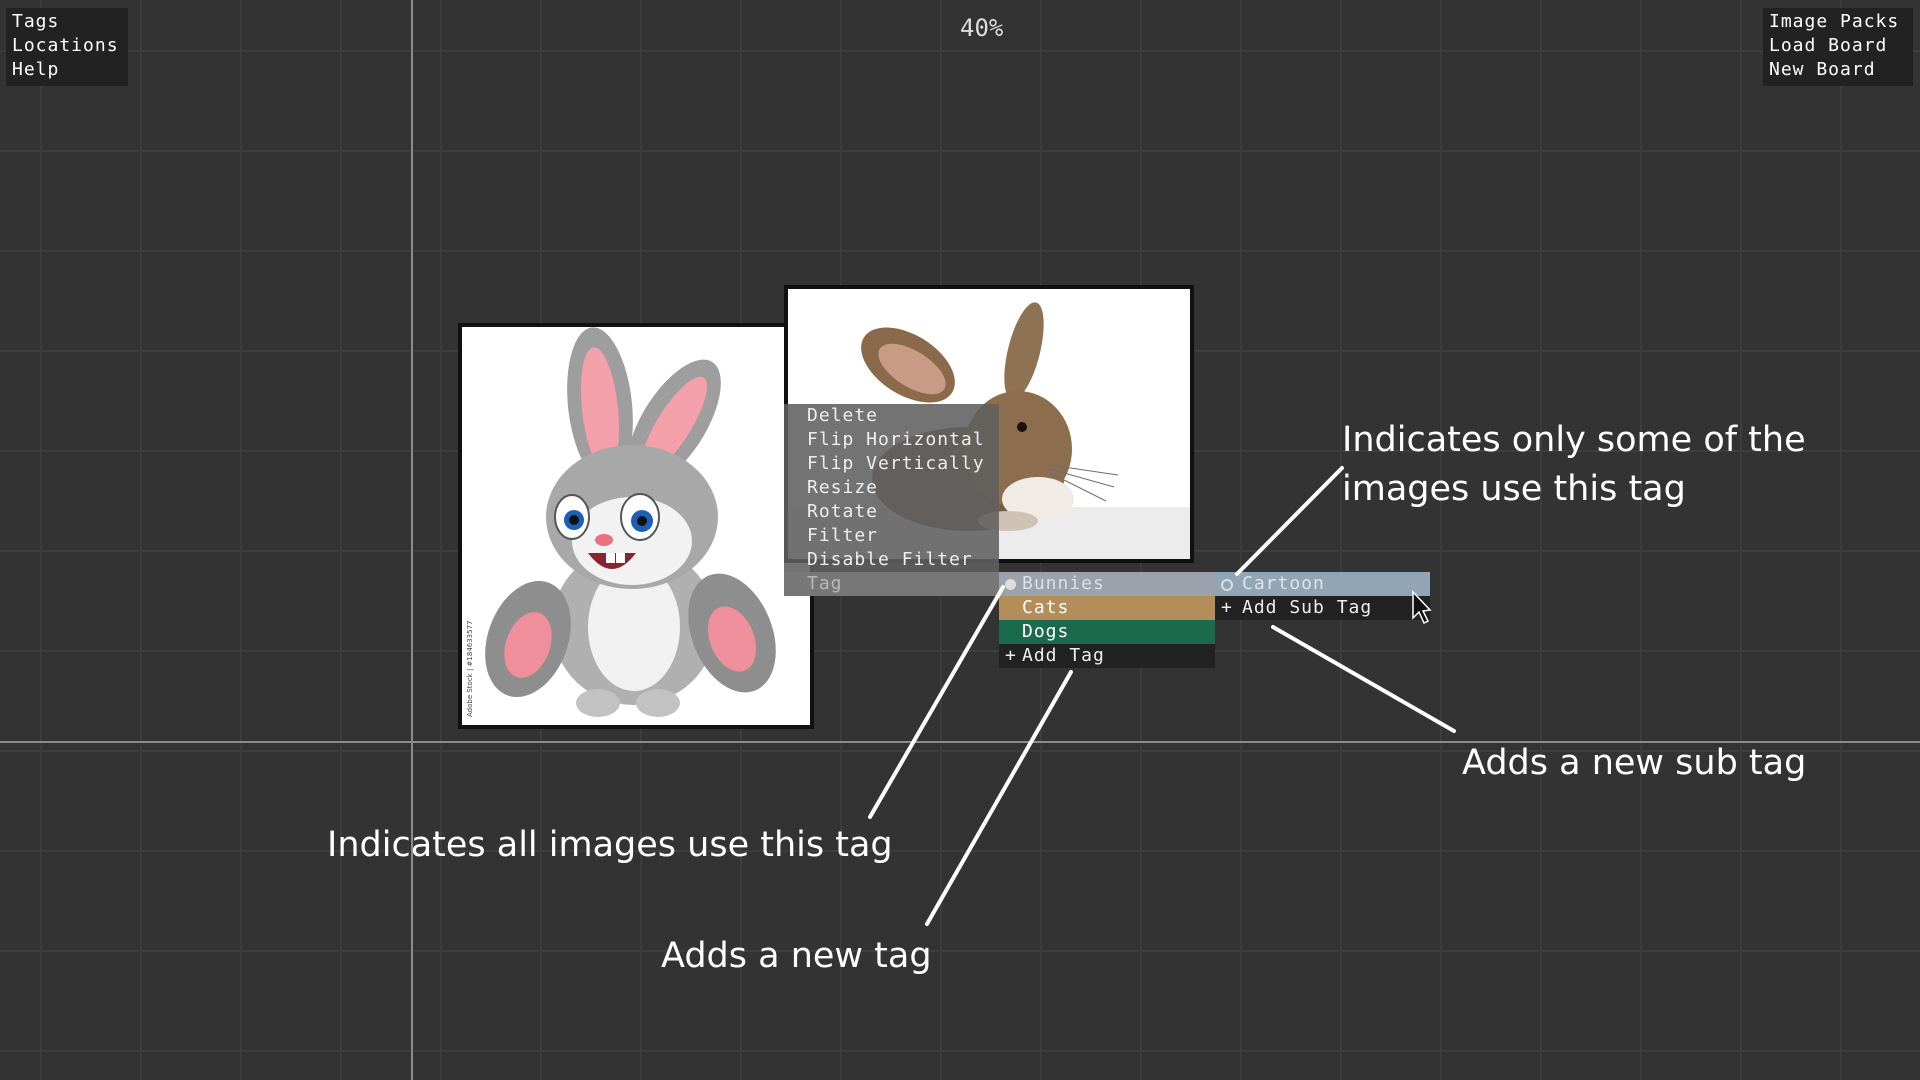 This screenshot has height=1080, width=1920. I want to click on annotation-line-some, so click(1289, 521).